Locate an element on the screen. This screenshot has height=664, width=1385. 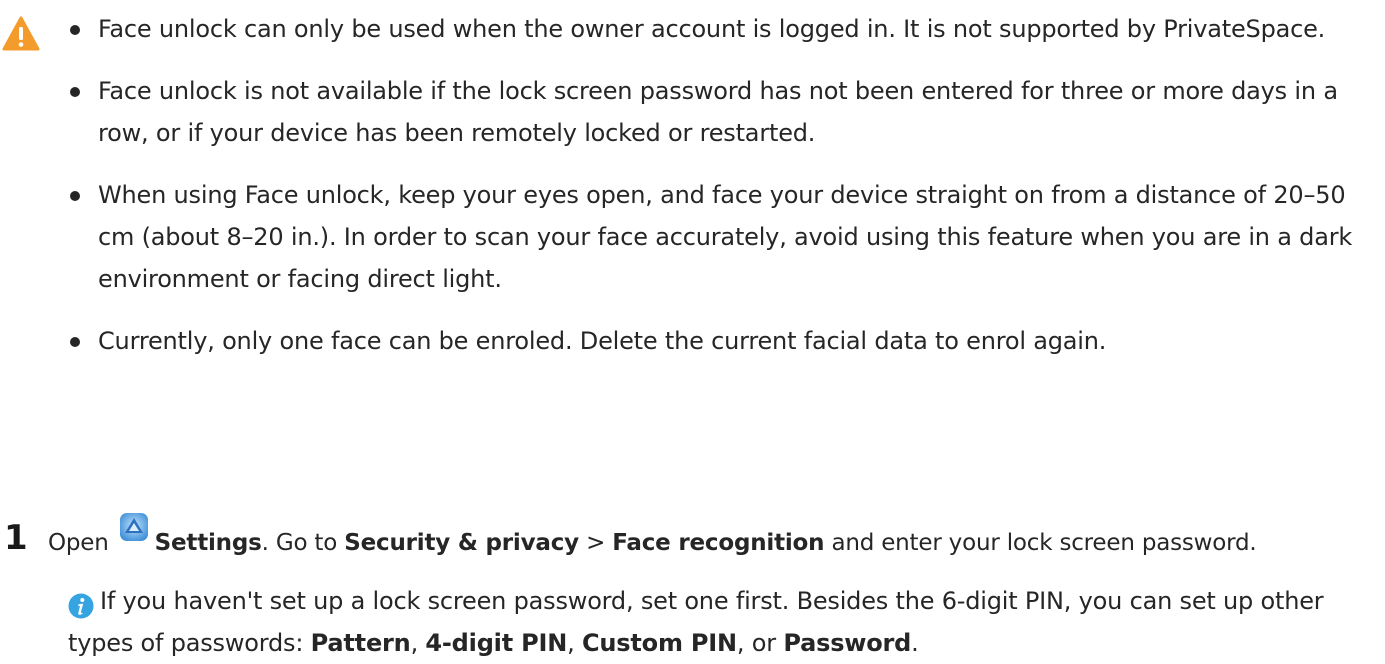
period: . is located at coordinates (915, 643).